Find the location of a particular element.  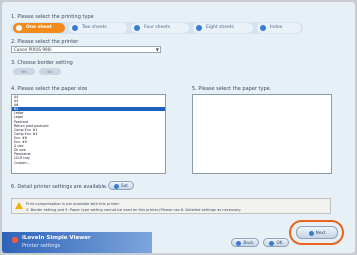

paper-type-list is located at coordinates (262, 134).